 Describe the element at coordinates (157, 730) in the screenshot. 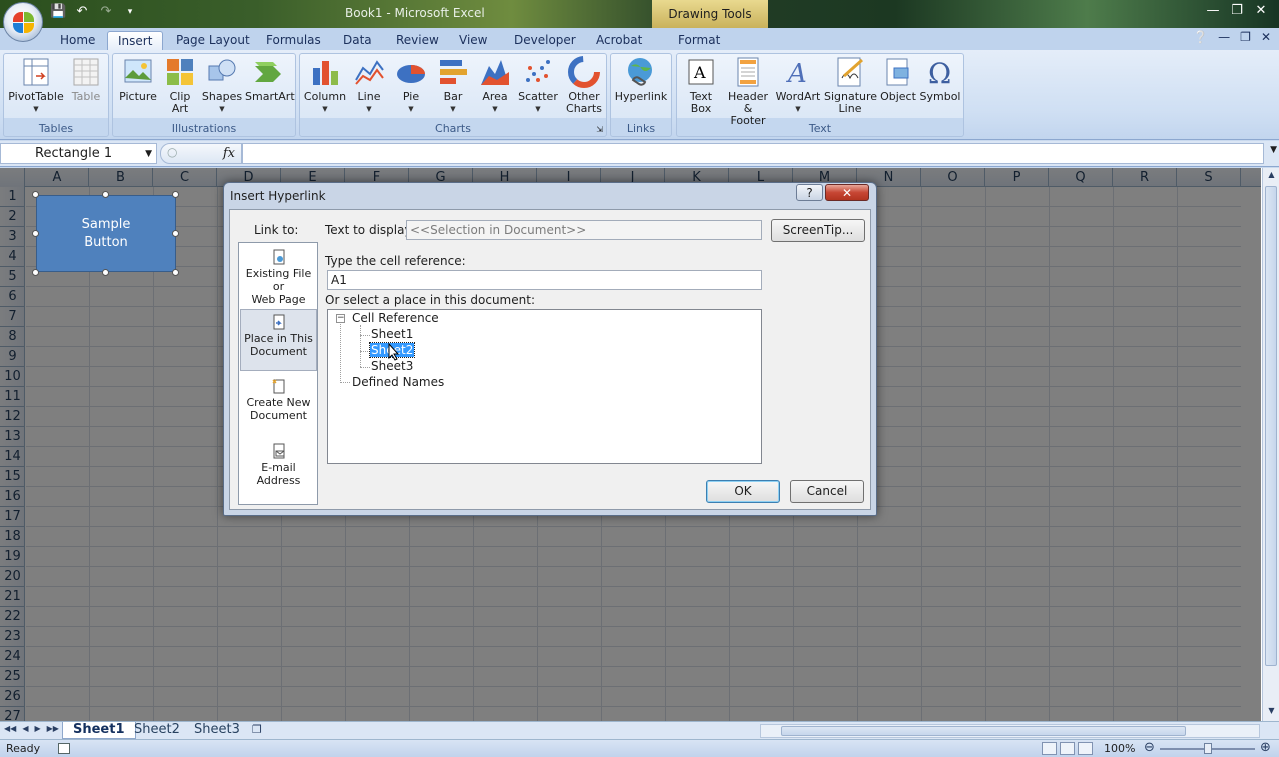

I see `sheet-tab-sheet2: Sheet2` at that location.